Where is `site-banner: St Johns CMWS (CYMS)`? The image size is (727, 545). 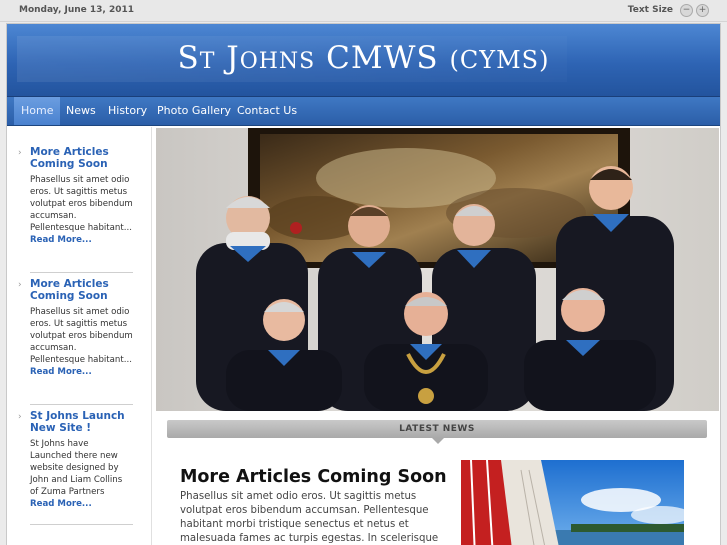 site-banner: St Johns CMWS (CYMS) is located at coordinates (363, 60).